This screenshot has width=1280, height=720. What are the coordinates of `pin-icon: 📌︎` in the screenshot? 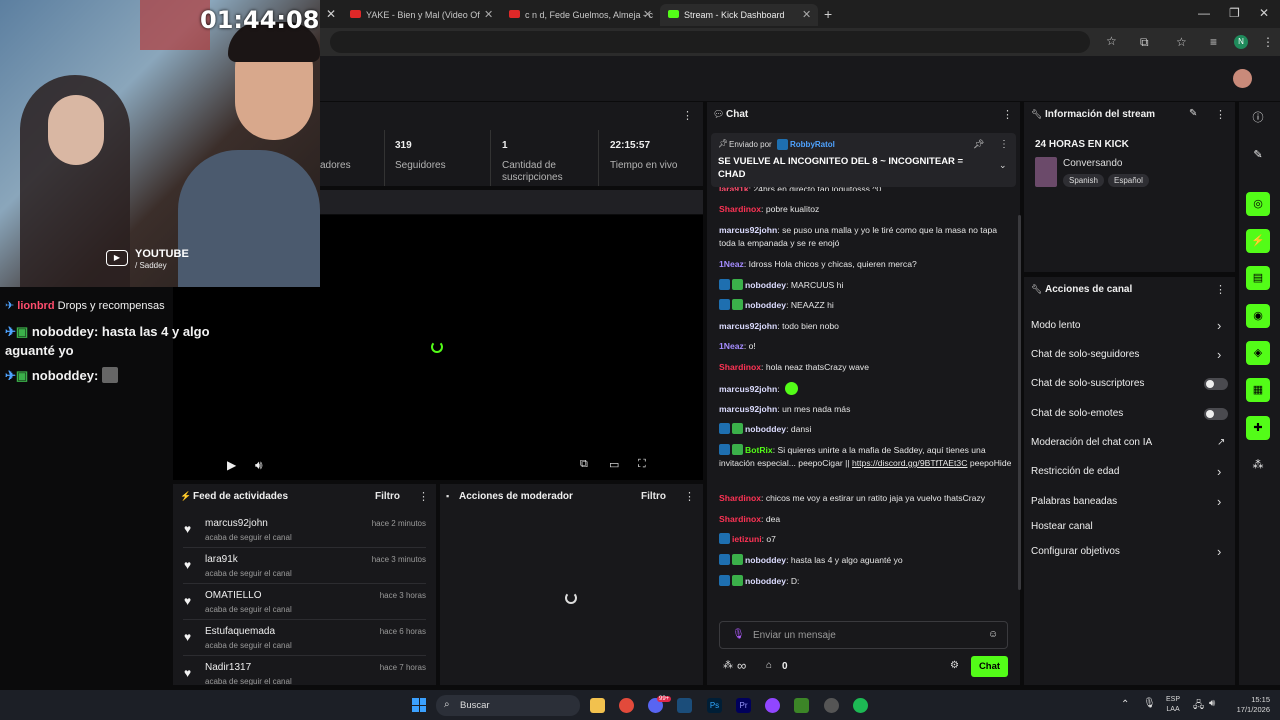 It's located at (978, 144).